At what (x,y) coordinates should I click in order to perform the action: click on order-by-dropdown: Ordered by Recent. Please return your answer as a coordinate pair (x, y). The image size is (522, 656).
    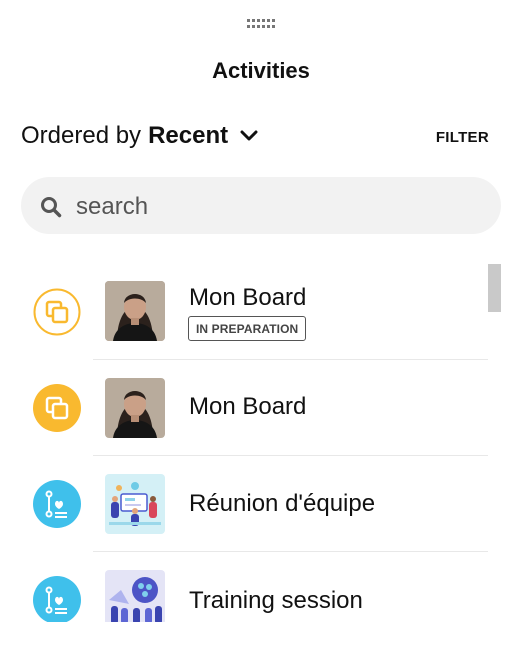
    Looking at the image, I should click on (139, 136).